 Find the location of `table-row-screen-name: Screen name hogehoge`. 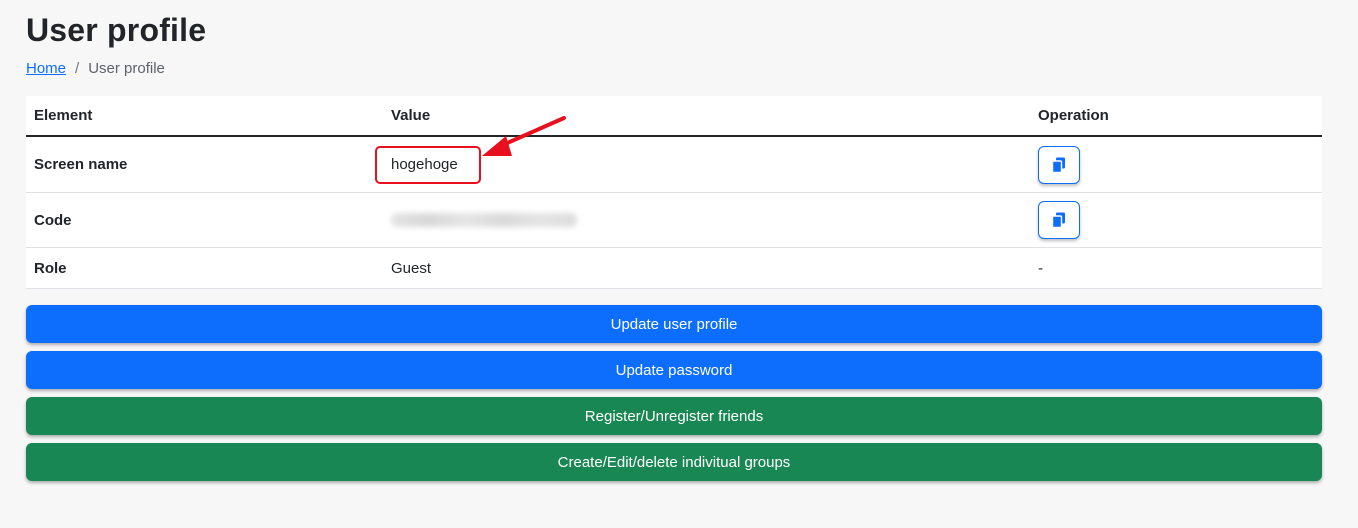

table-row-screen-name: Screen name hogehoge is located at coordinates (674, 165).